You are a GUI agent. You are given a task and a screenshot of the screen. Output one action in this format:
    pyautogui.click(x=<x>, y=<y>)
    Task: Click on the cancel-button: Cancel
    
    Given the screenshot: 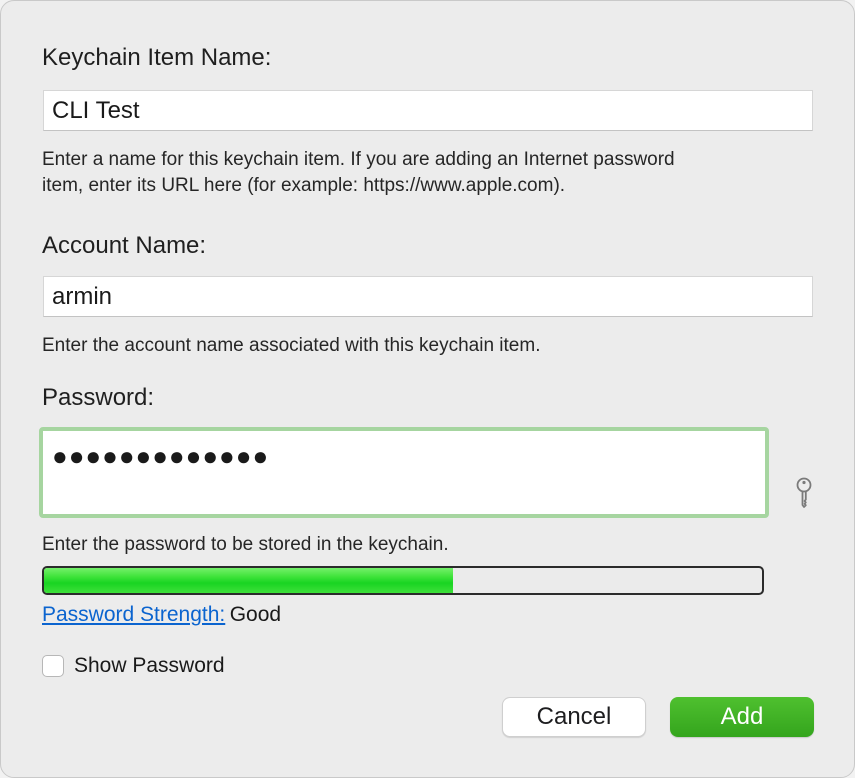 What is the action you would take?
    pyautogui.click(x=574, y=717)
    